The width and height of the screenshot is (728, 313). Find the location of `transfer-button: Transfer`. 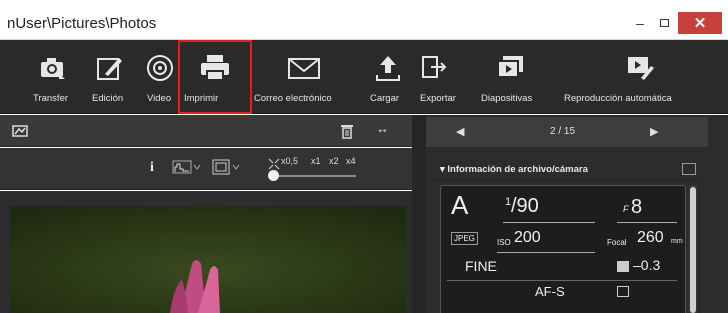

transfer-button: Transfer is located at coordinates (55, 77).